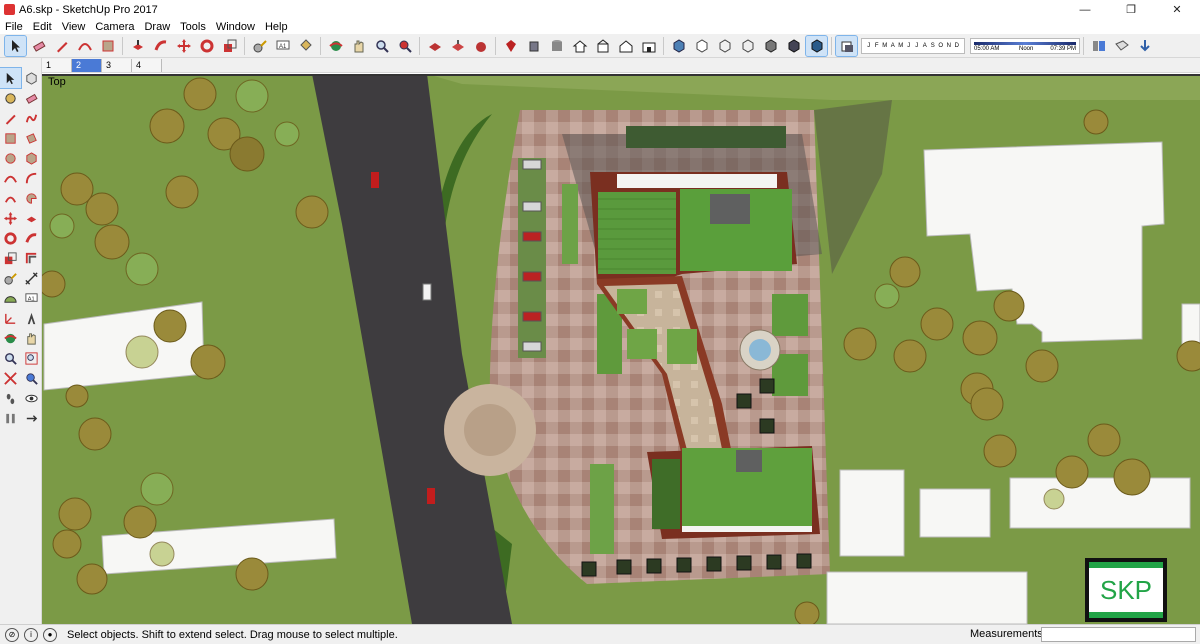  Describe the element at coordinates (793, 46) in the screenshot. I see `shaded-textures-button` at that location.